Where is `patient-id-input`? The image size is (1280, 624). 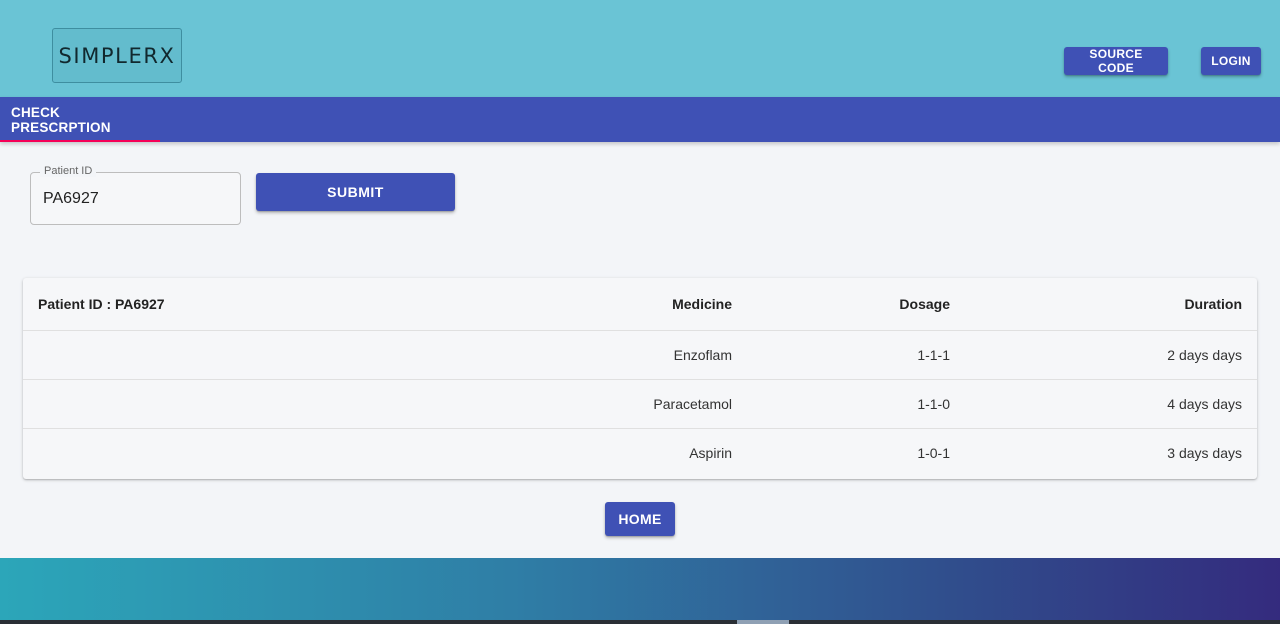 patient-id-input is located at coordinates (135, 199).